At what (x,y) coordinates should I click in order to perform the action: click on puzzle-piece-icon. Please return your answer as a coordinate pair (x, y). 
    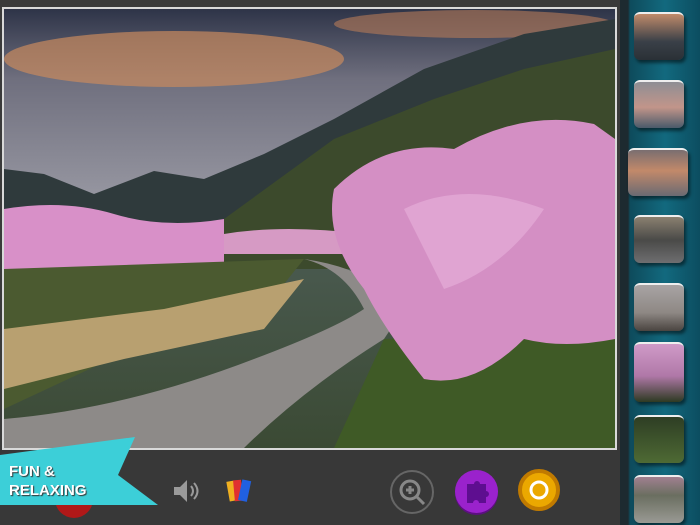
    Looking at the image, I should click on (478, 492).